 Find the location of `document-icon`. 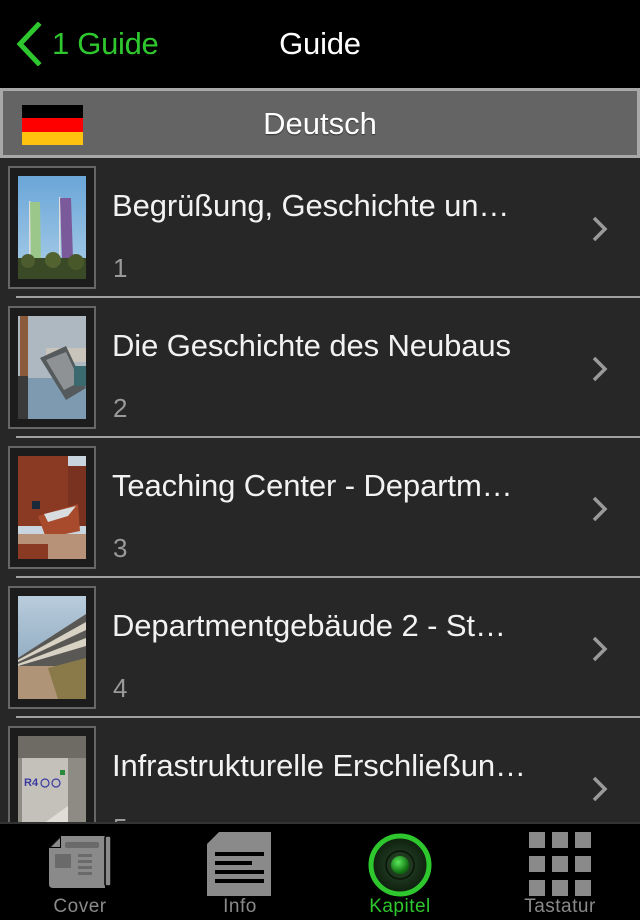

document-icon is located at coordinates (239, 864).